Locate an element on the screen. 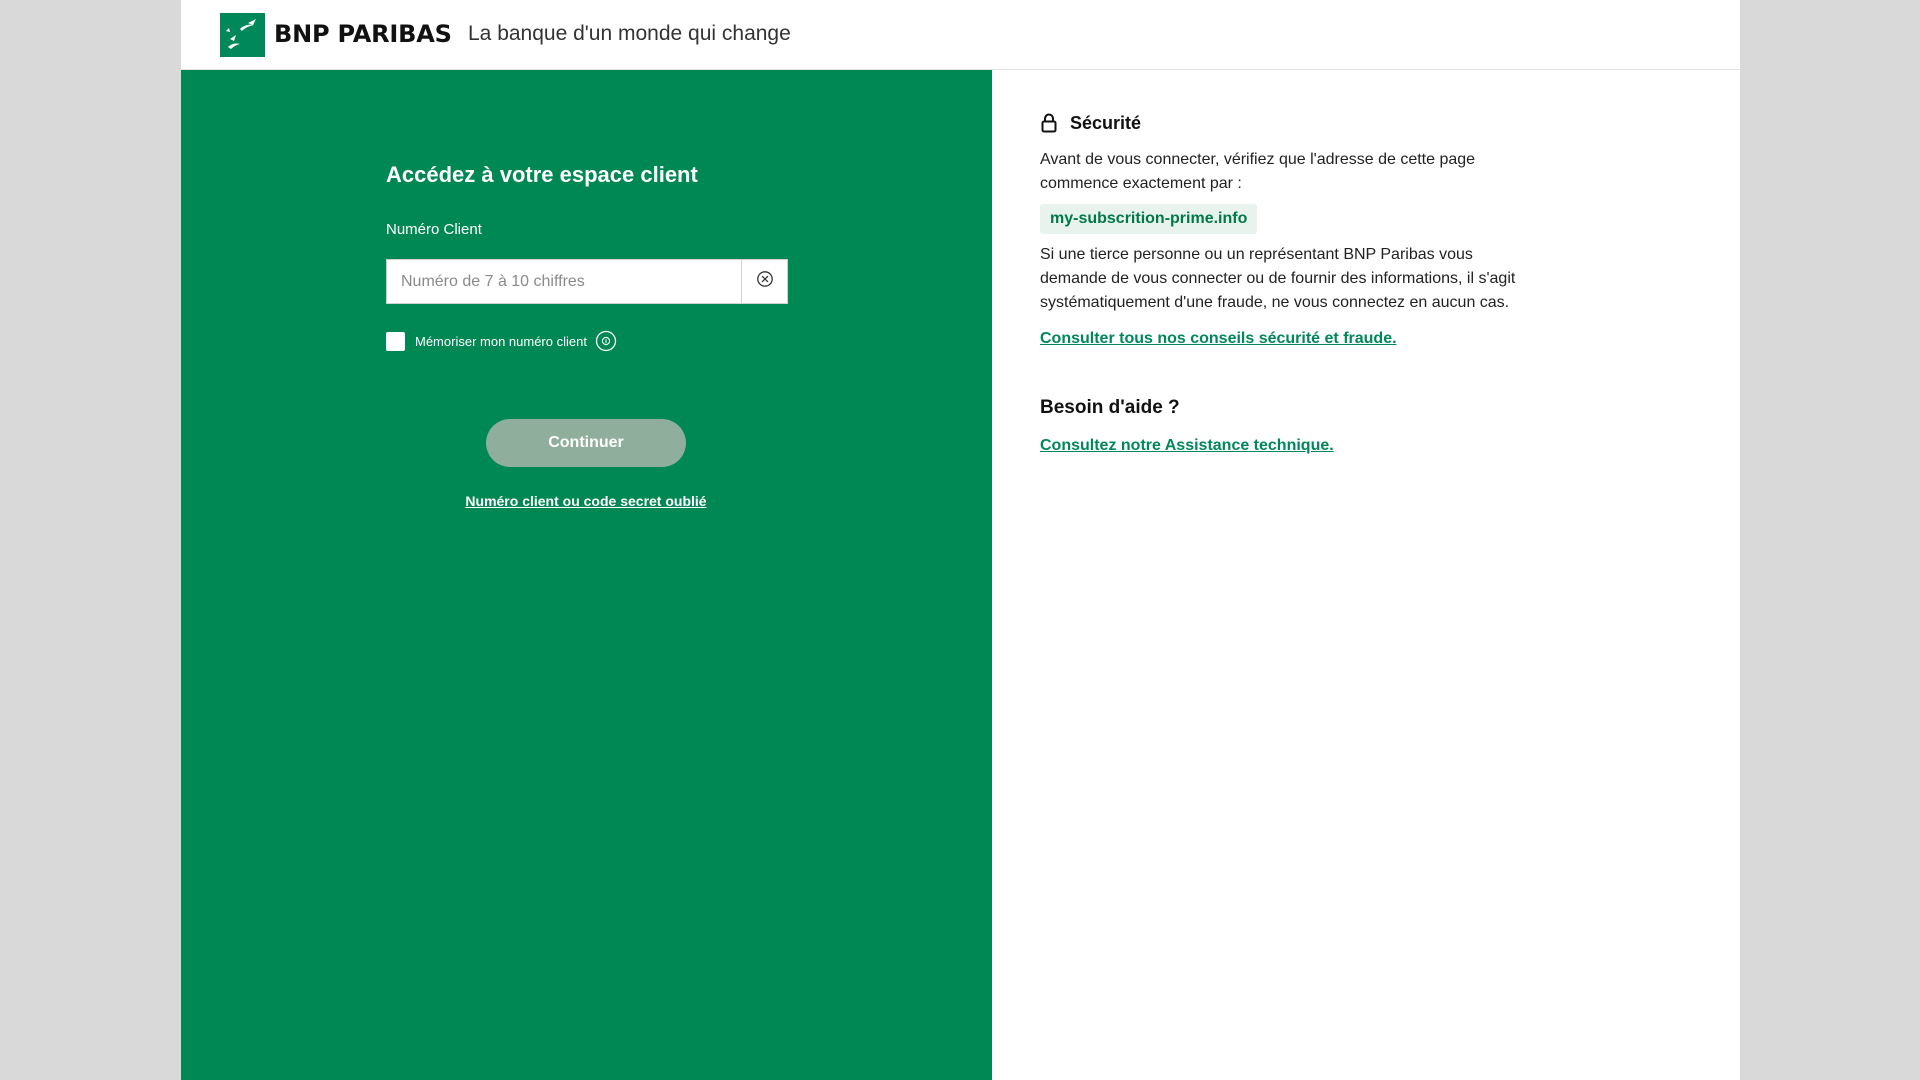  remember-client-label: Mémoriser mon numéro client is located at coordinates (501, 341).